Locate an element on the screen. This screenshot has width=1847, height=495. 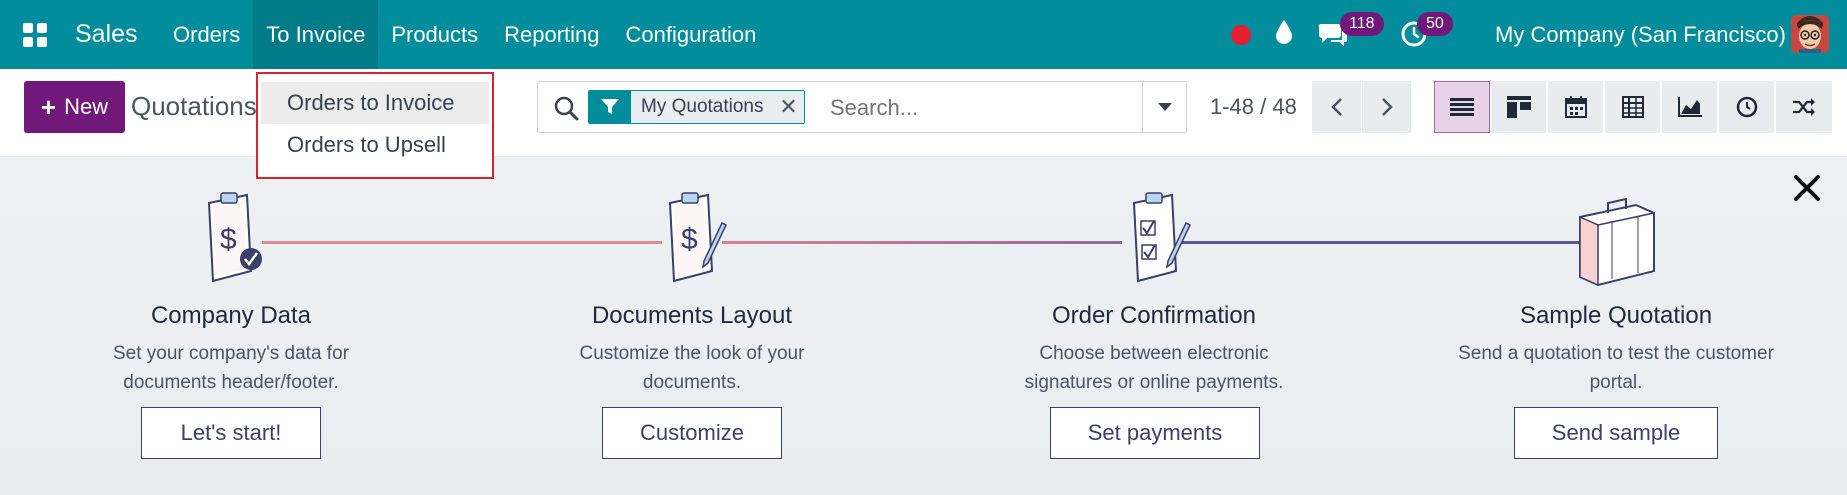
messages-badge: 118 is located at coordinates (1362, 24).